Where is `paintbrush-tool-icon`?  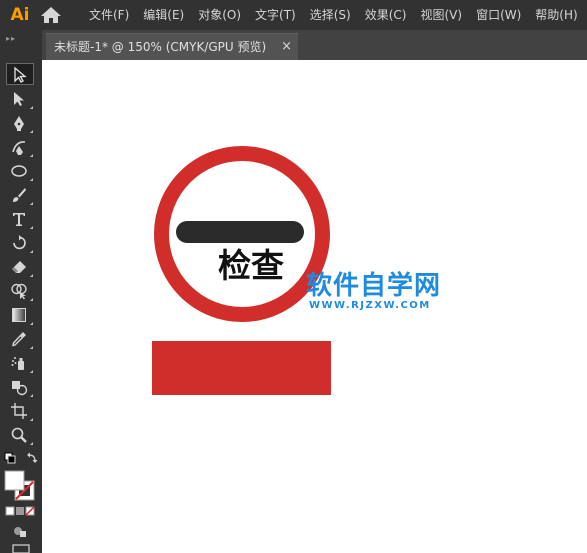 paintbrush-tool-icon is located at coordinates (19, 195).